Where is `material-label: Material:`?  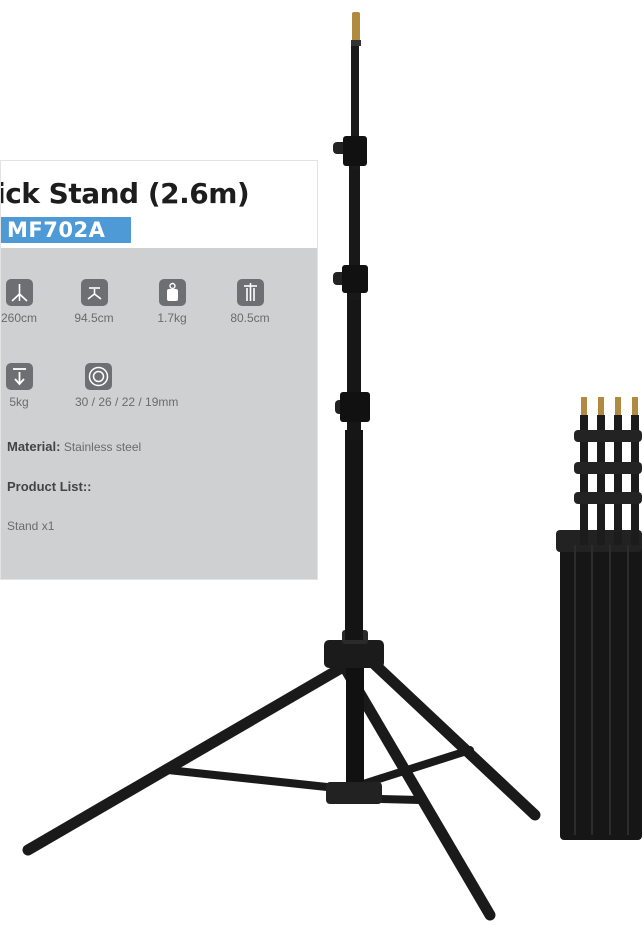 material-label: Material: is located at coordinates (34, 446).